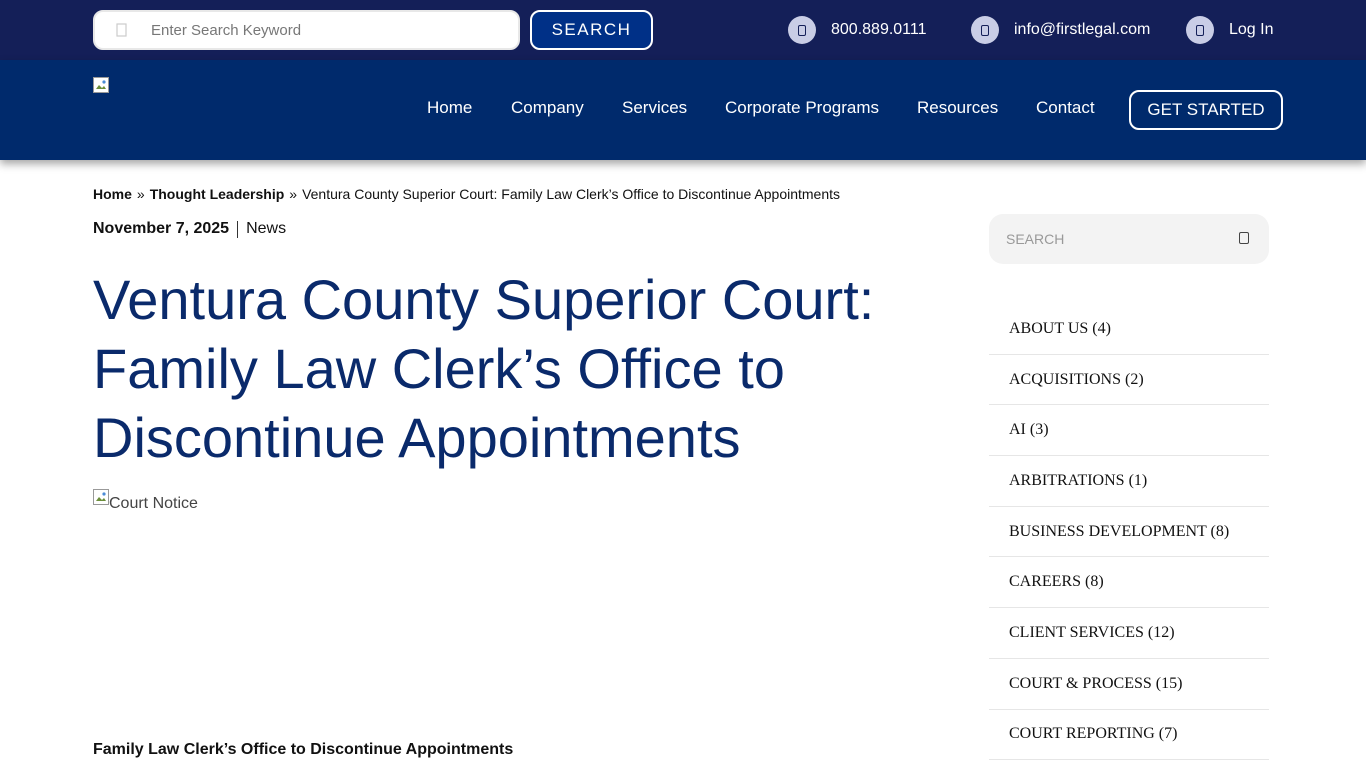 Image resolution: width=1366 pixels, height=768 pixels. What do you see at coordinates (1082, 29) in the screenshot?
I see `email-address: info@firstlegal.com` at bounding box center [1082, 29].